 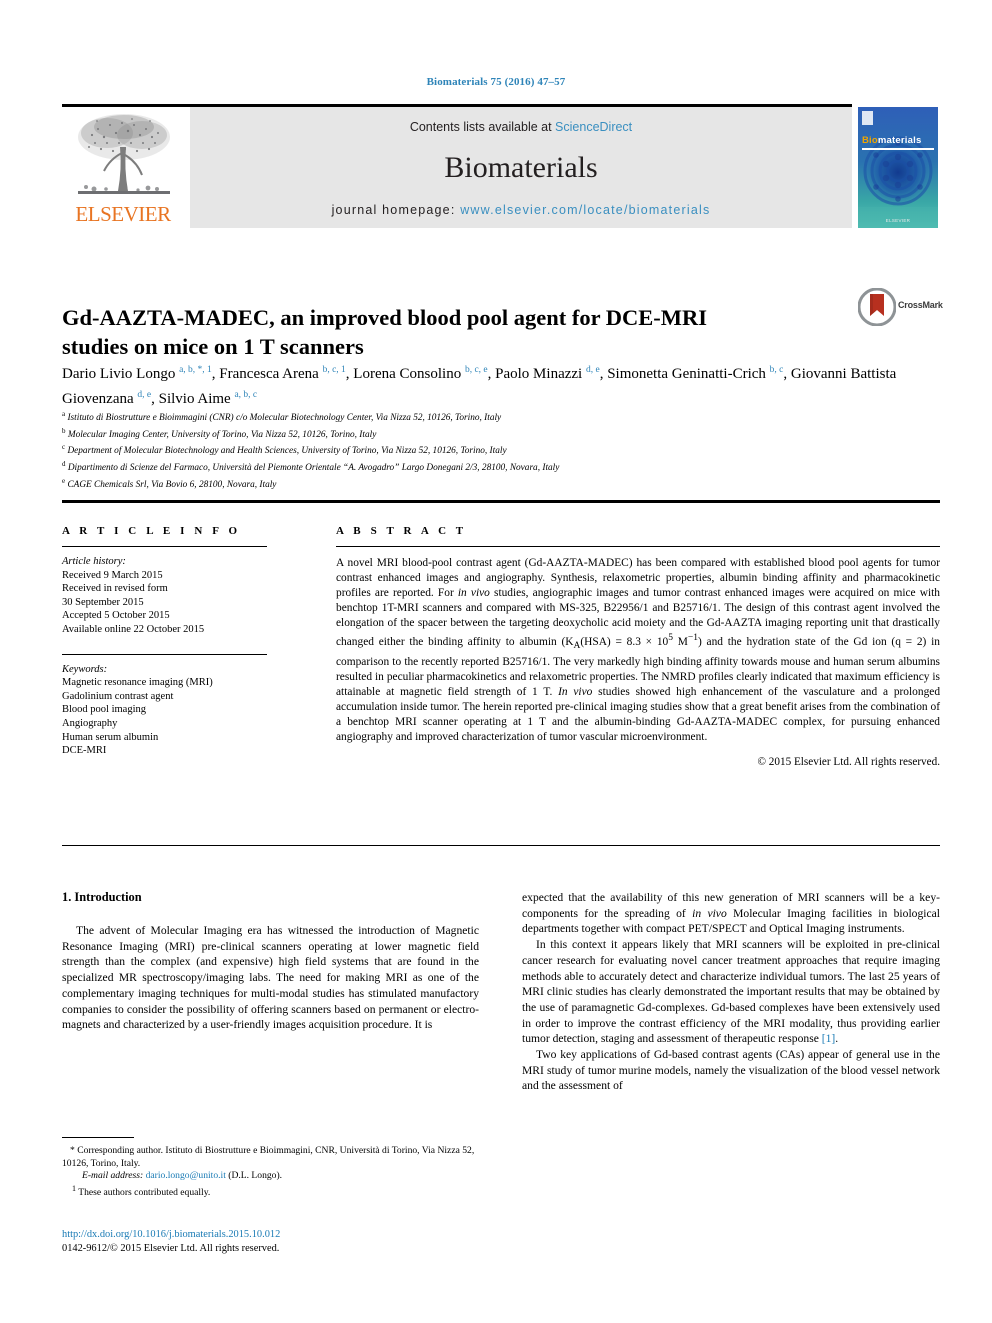 What do you see at coordinates (638, 546) in the screenshot?
I see `abstract-rule` at bounding box center [638, 546].